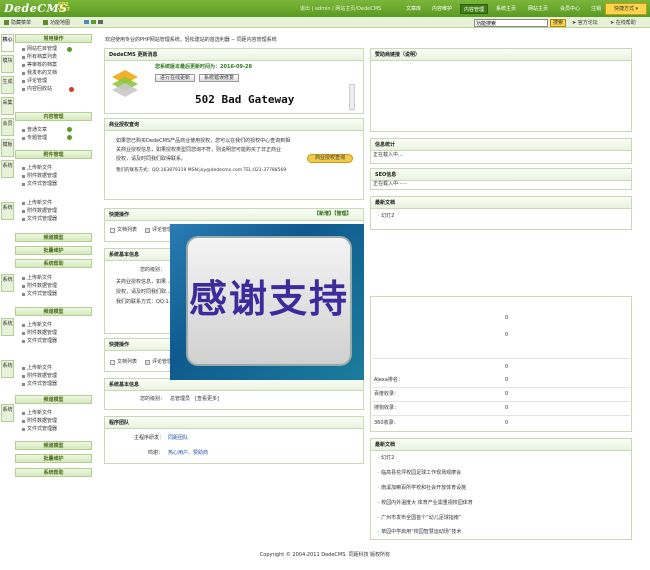 This screenshot has width=650, height=570. What do you see at coordinates (422, 488) in the screenshot?
I see `doc-link: · 南溪加嘛百所学校和社会开放体育设施` at bounding box center [422, 488].